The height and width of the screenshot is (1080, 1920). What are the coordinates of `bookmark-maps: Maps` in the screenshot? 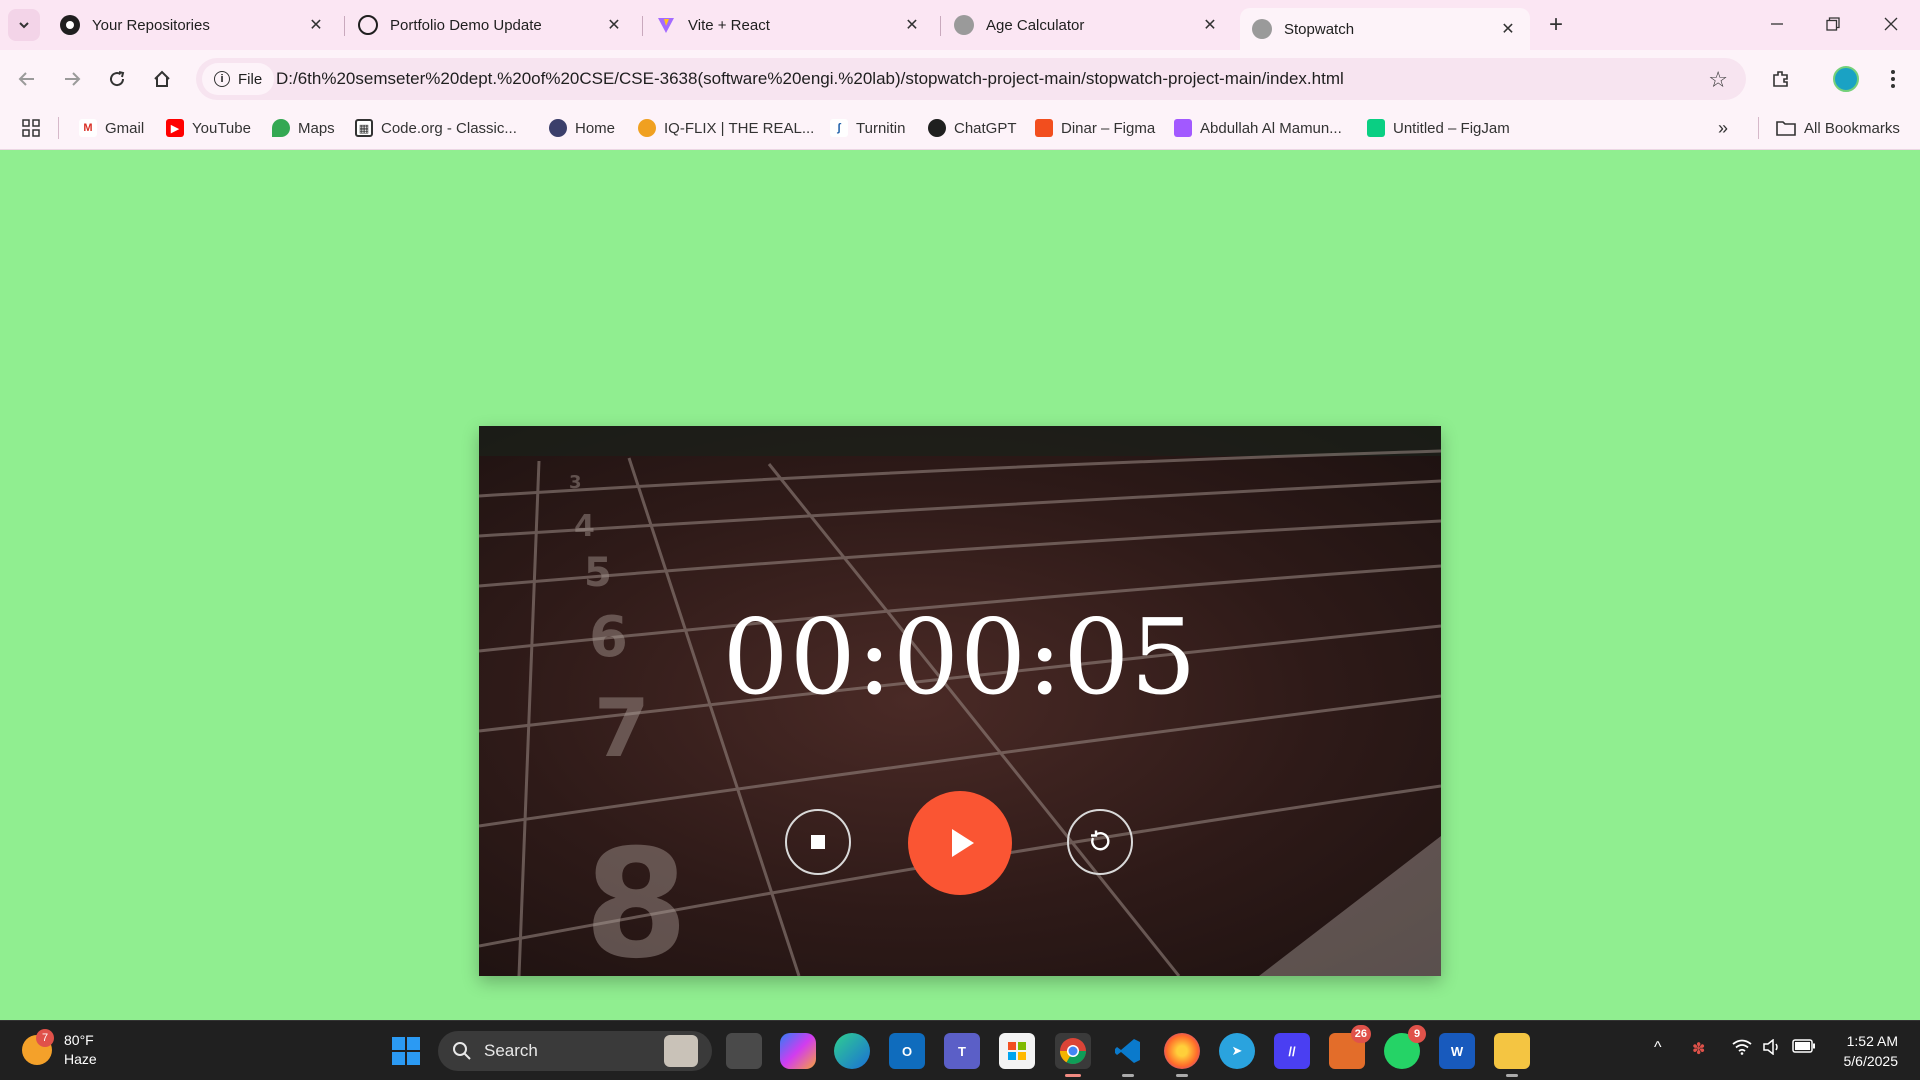 It's located at (303, 128).